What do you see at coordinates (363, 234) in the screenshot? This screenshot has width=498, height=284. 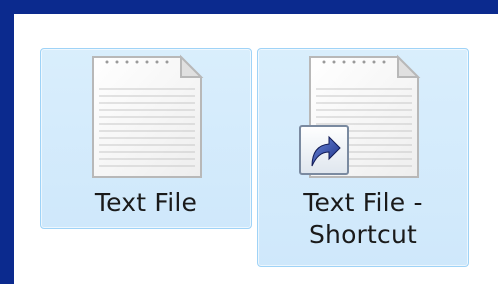 I see `file-item-label-line-2: Shortcut` at bounding box center [363, 234].